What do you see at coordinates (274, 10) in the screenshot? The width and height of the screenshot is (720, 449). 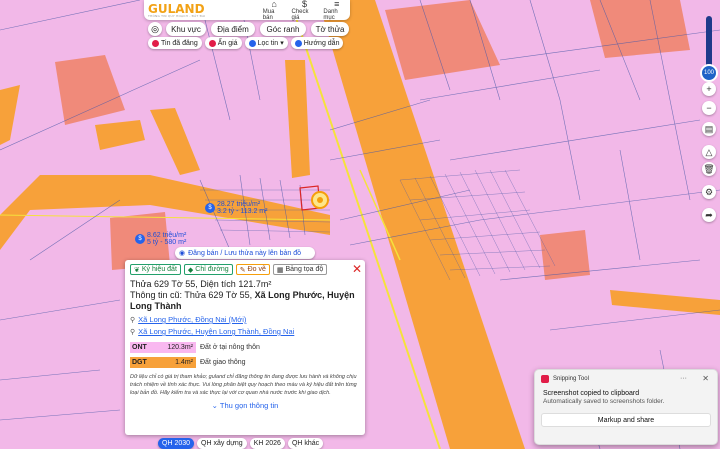 I see `buy-sell-button: ⌂ Mua bán` at bounding box center [274, 10].